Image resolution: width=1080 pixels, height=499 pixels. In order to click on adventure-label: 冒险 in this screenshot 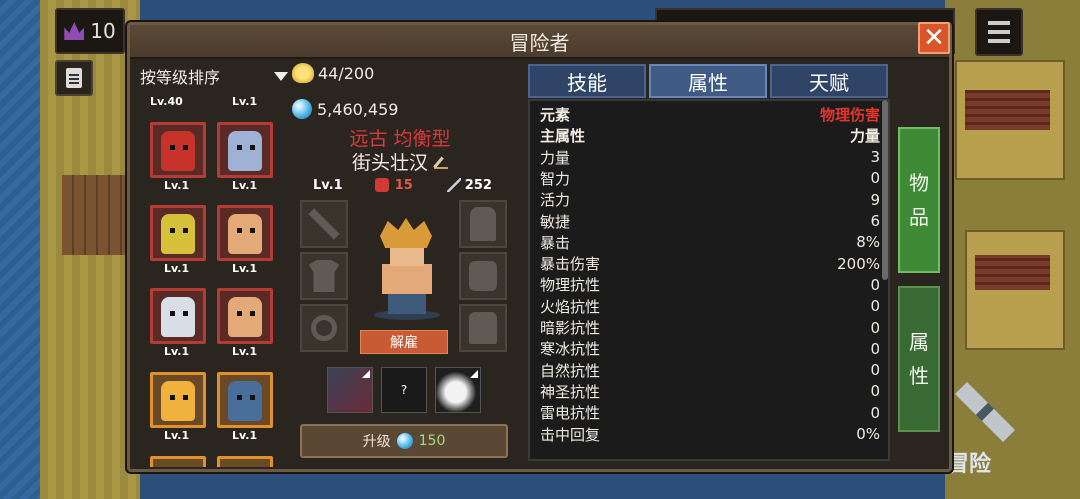, I will do `click(969, 464)`.